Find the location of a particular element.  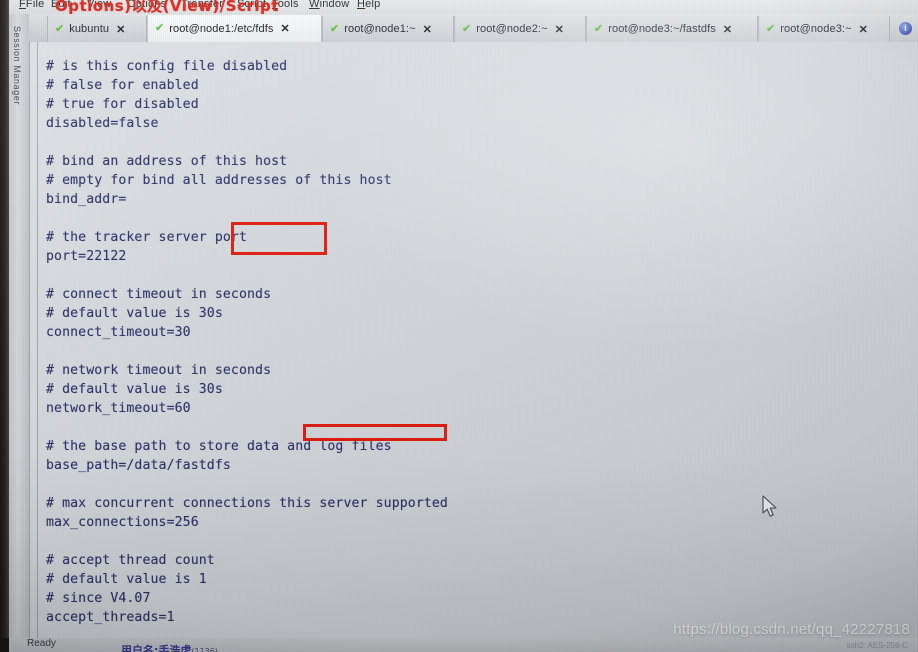

tab-root-node3-home: ✔ root@node3:~ ✕ is located at coordinates (824, 29).